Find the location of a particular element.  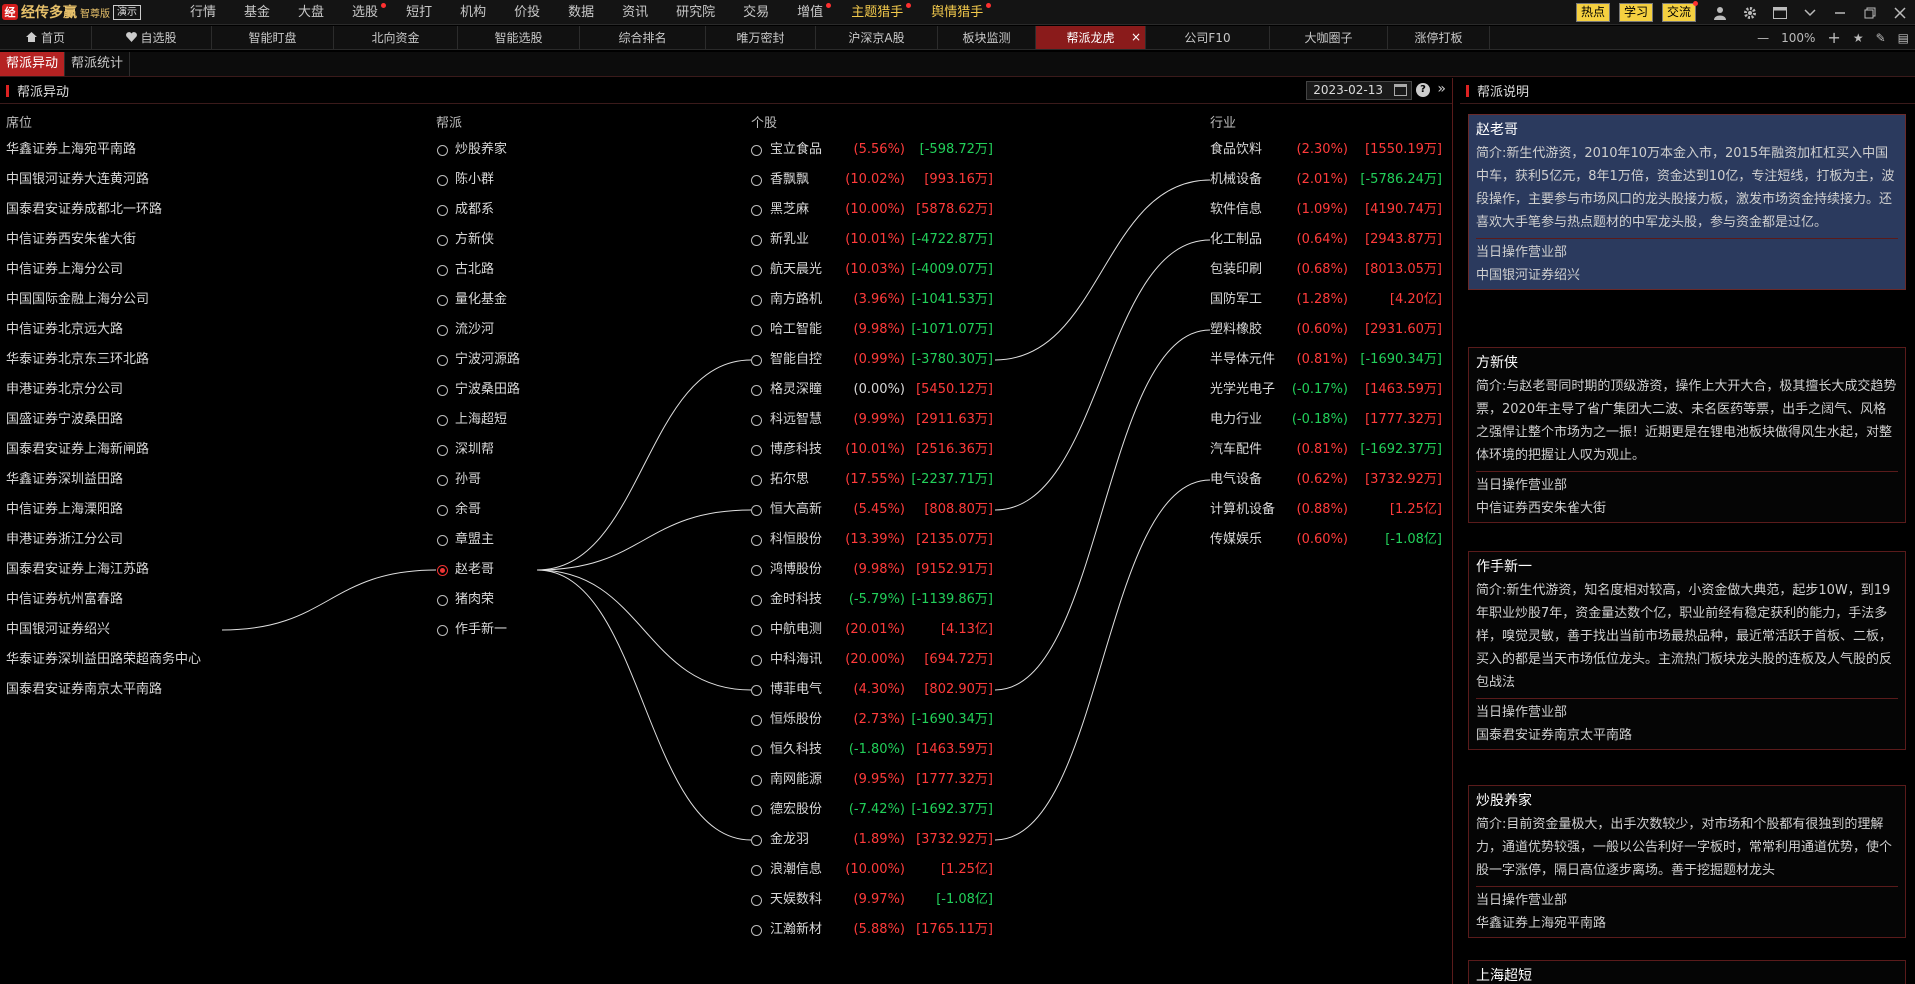

tab-item: 唯万密封 is located at coordinates (761, 37).